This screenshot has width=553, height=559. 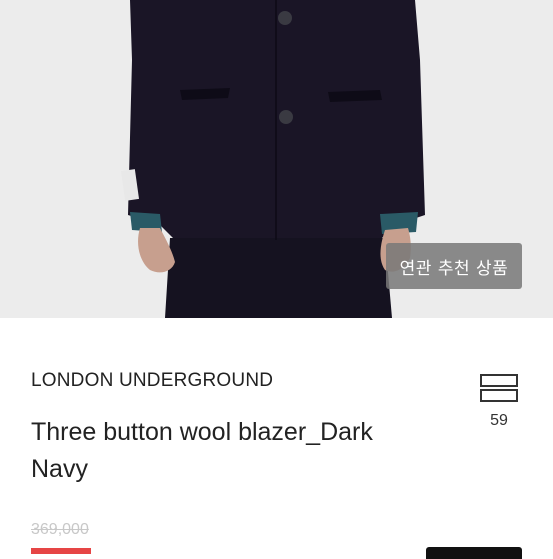 What do you see at coordinates (454, 266) in the screenshot?
I see `related-products-button: 연관 추천 상품` at bounding box center [454, 266].